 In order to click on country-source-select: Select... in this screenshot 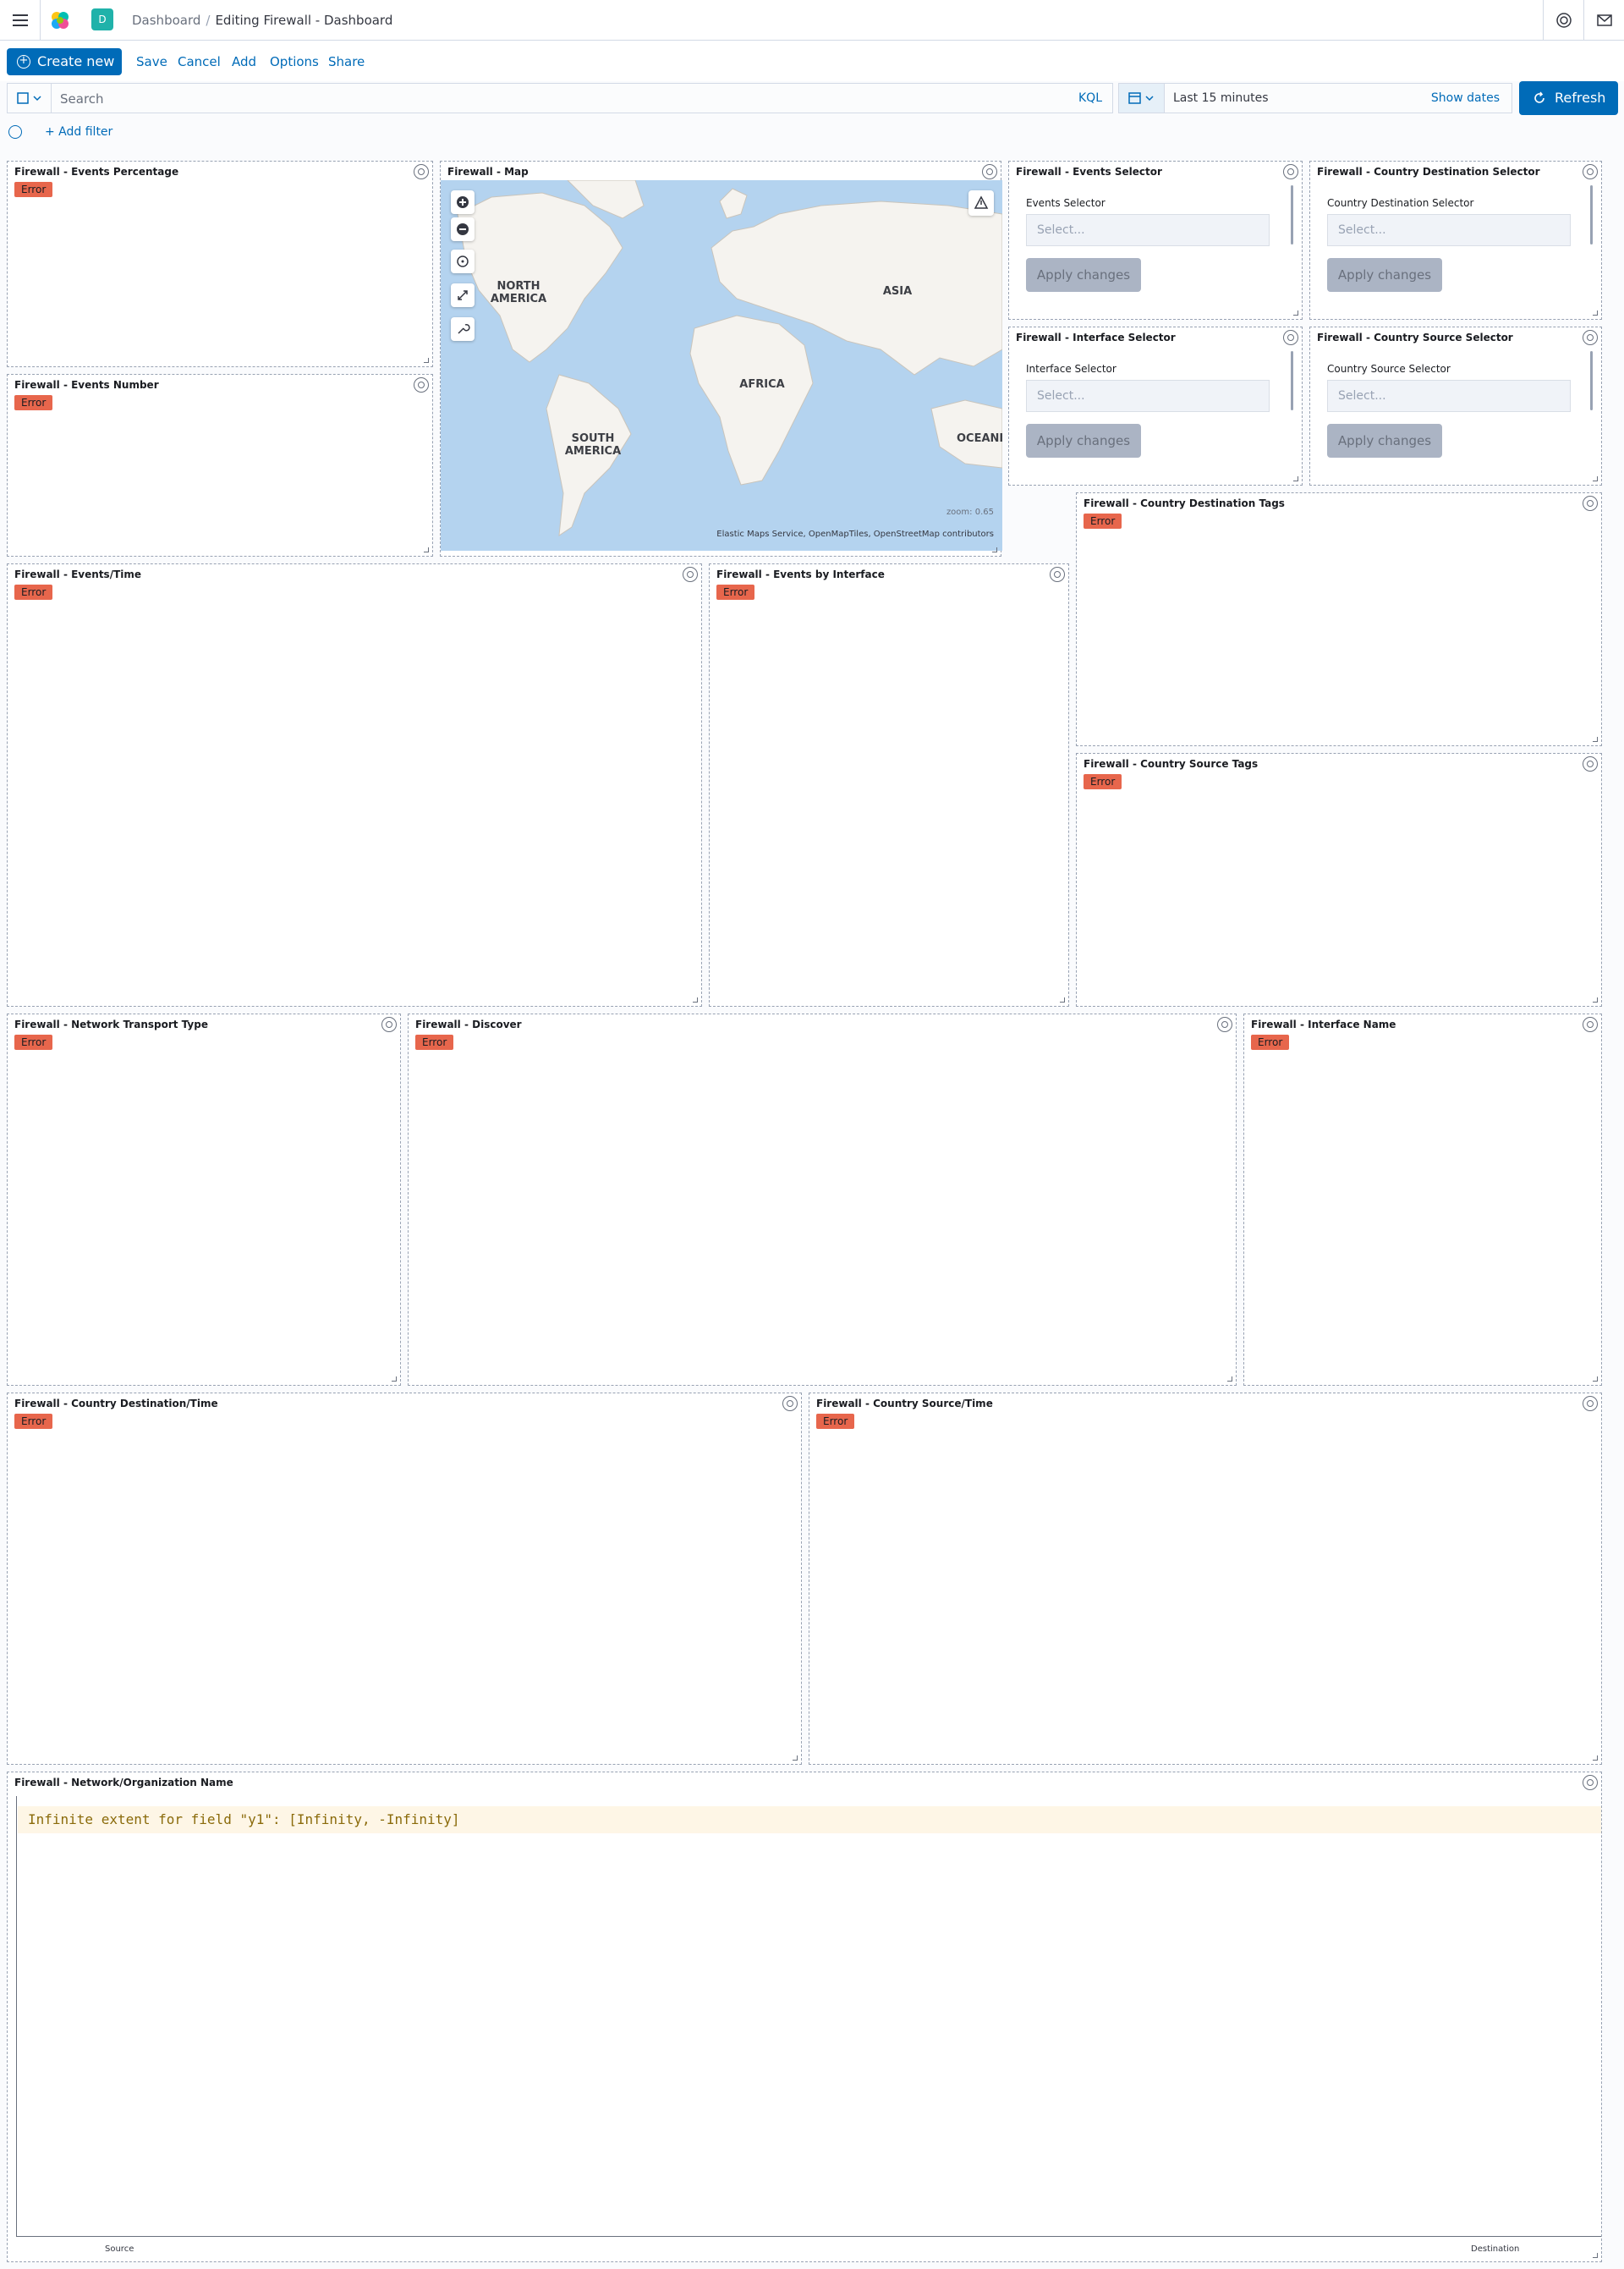, I will do `click(1449, 396)`.